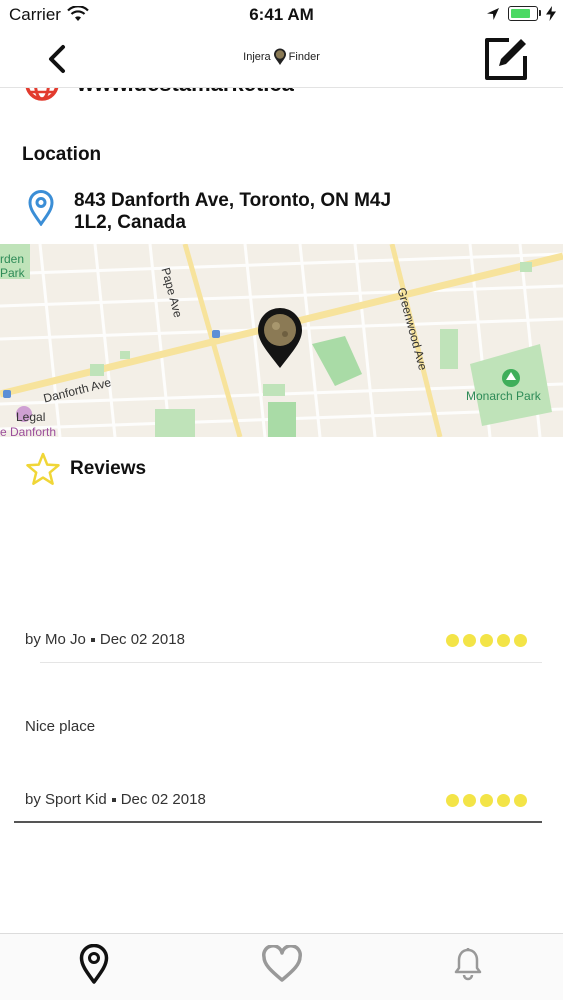 Image resolution: width=563 pixels, height=1000 pixels. I want to click on location-pin-icon, so click(41, 208).